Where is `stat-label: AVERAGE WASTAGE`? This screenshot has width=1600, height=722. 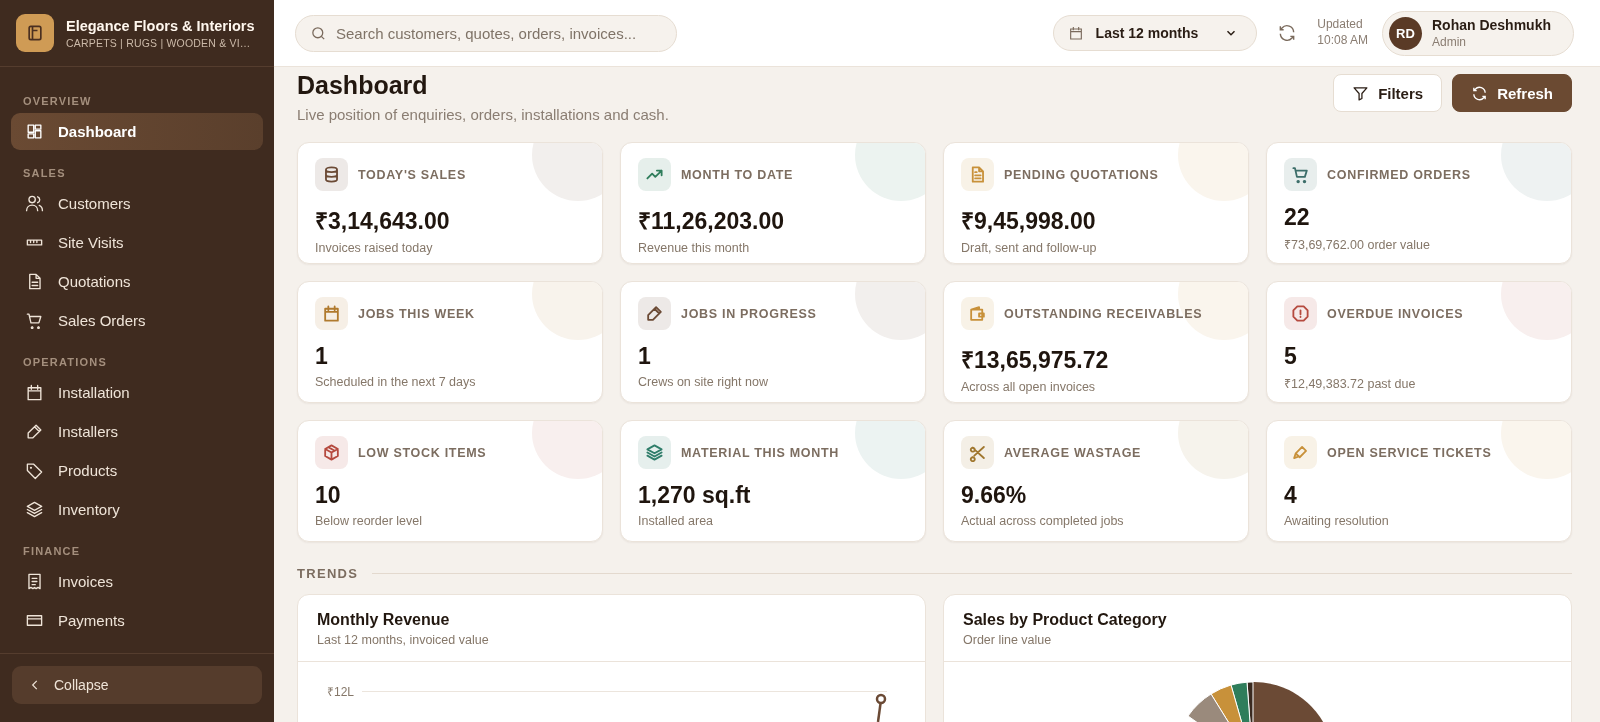
stat-label: AVERAGE WASTAGE is located at coordinates (1073, 452).